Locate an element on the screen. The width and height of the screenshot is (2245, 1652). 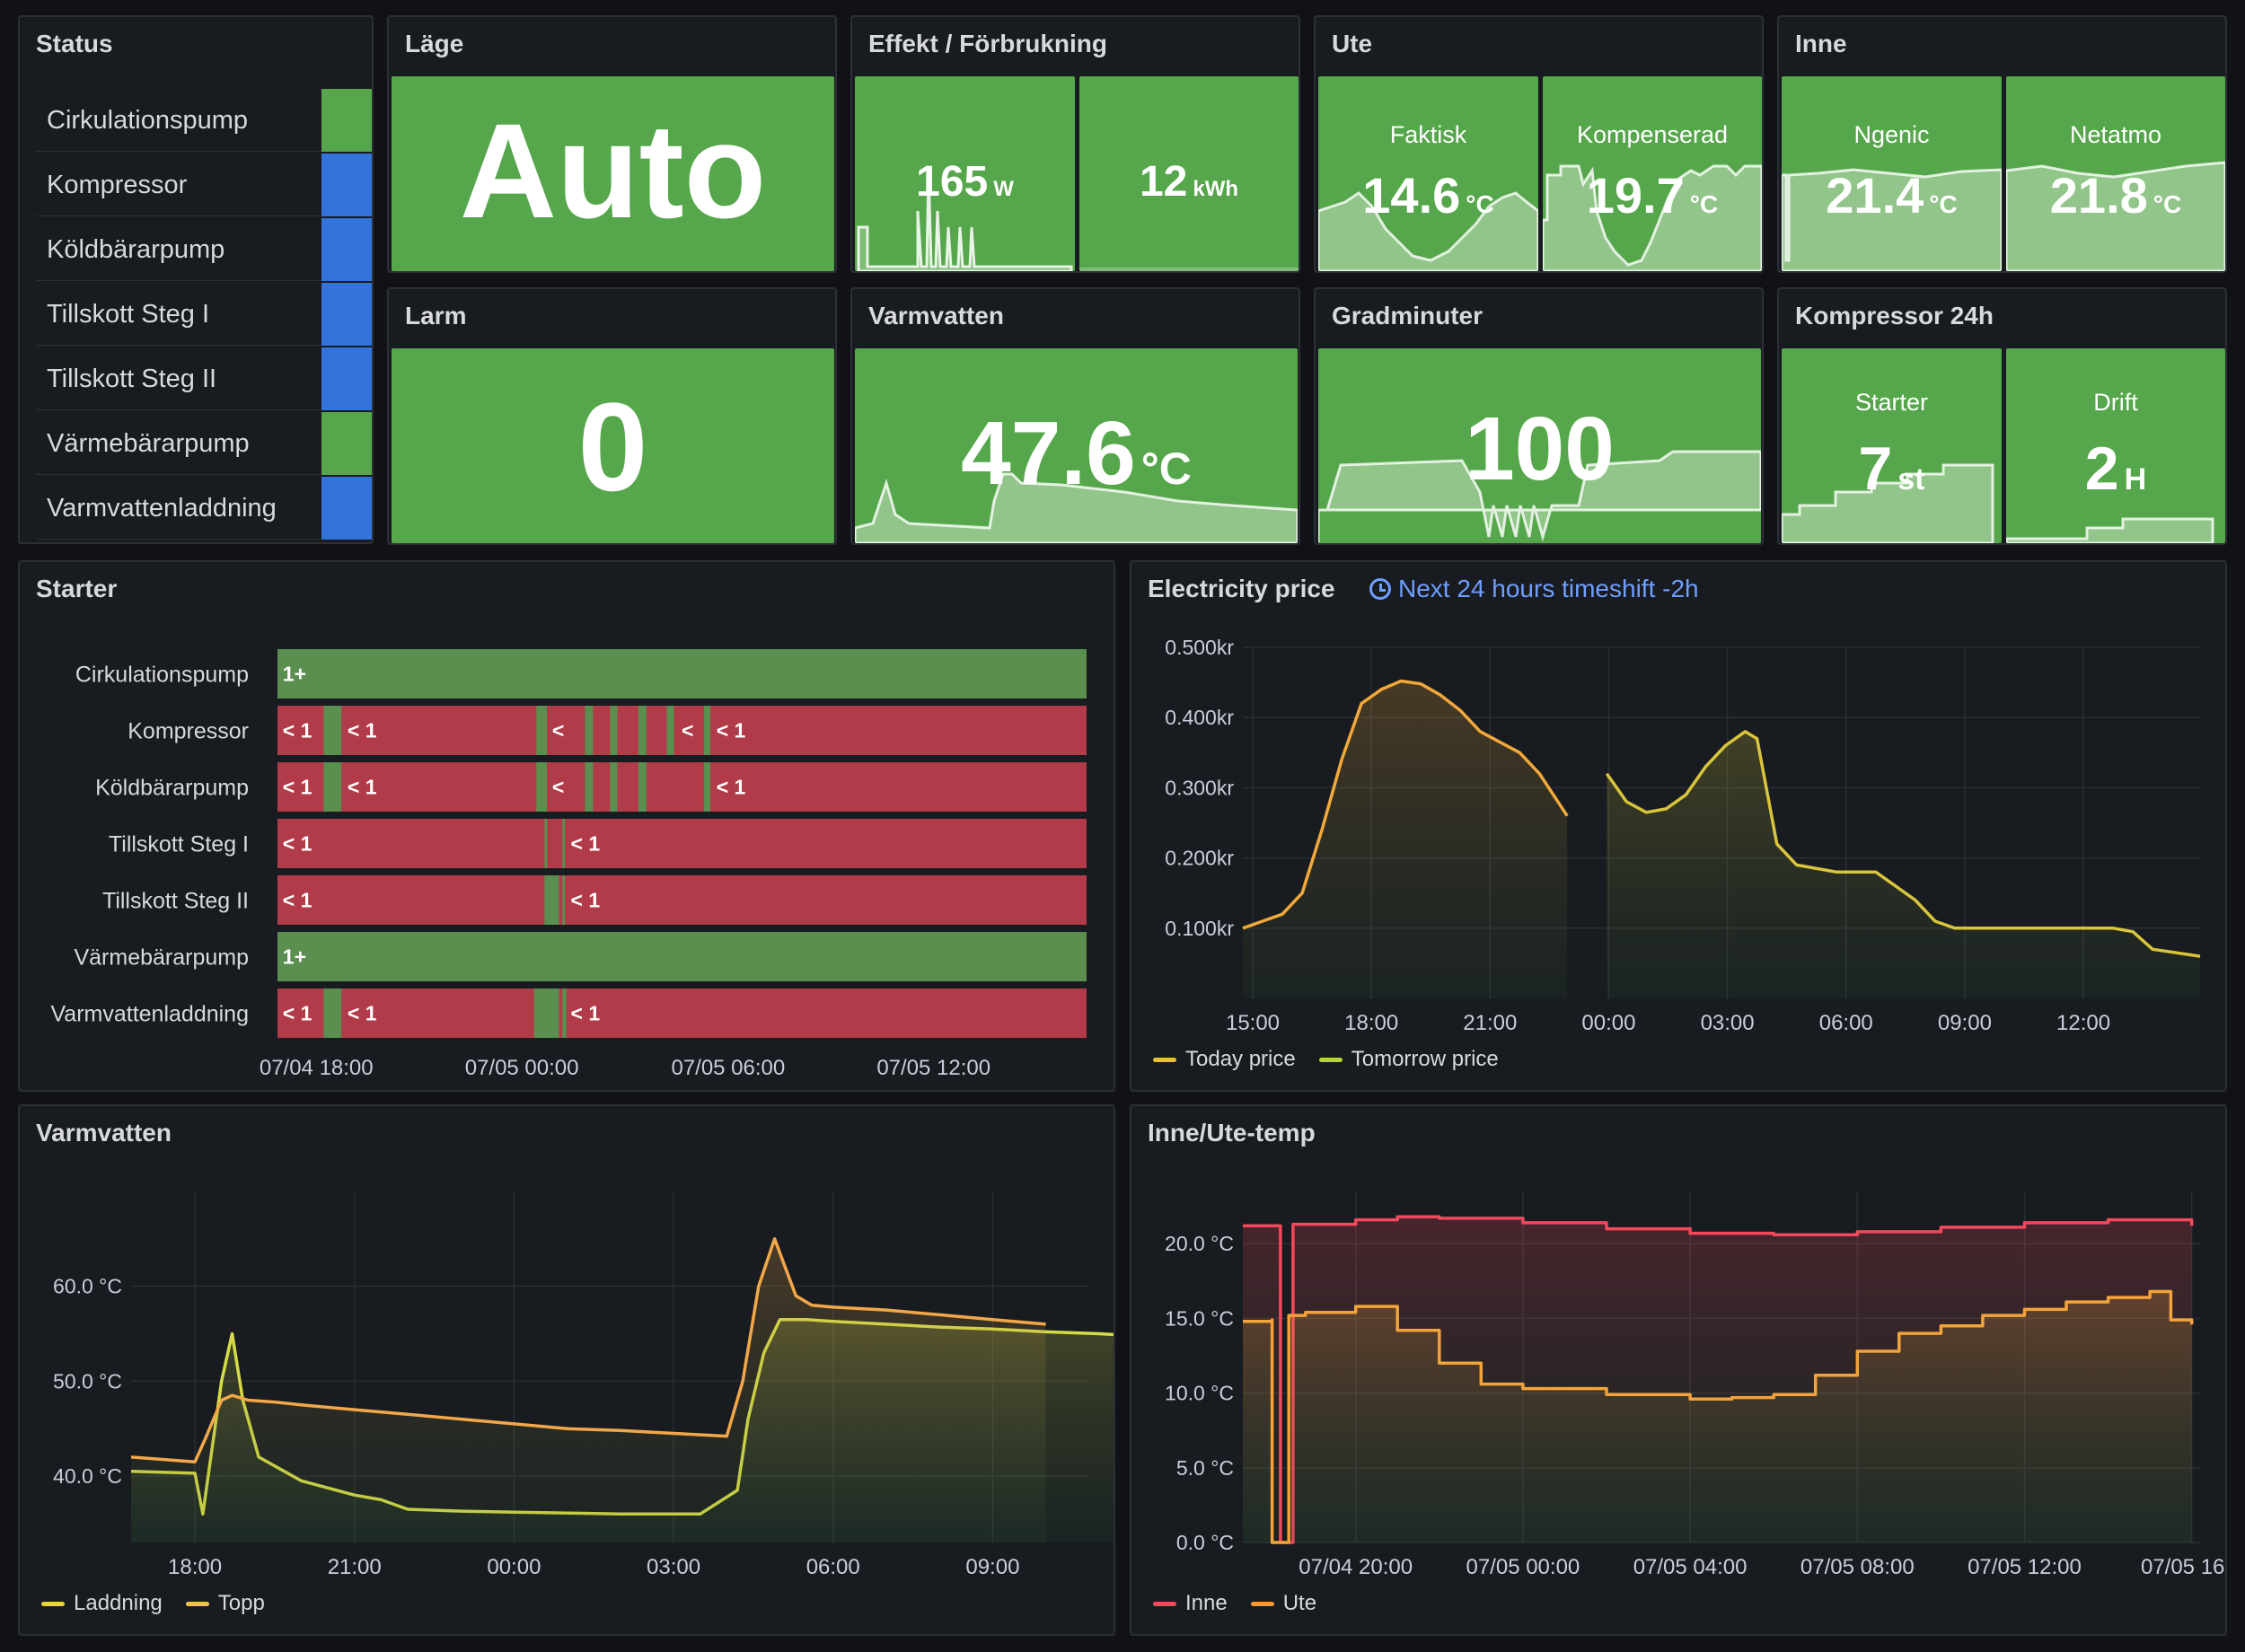
larm-tile: 0 is located at coordinates (613, 445).